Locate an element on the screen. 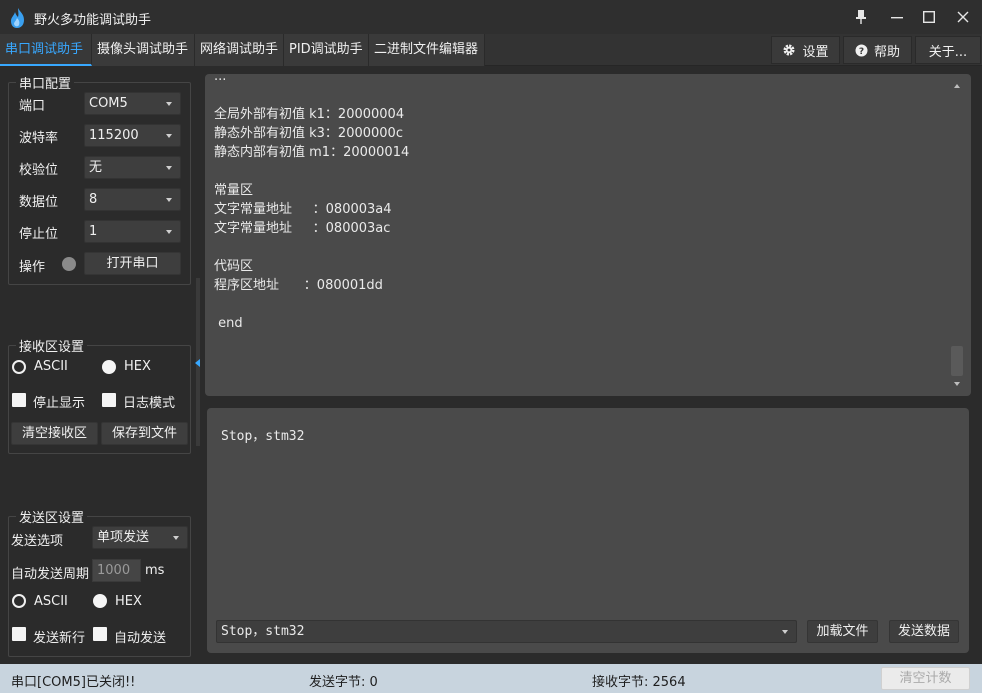 This screenshot has height=693, width=982. baud-select: 115200 is located at coordinates (132, 135).